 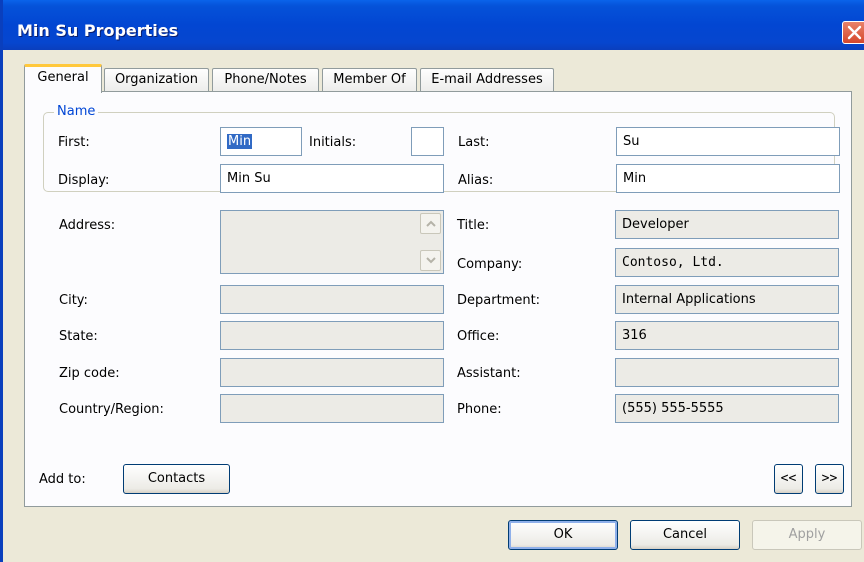 I want to click on display-name-label: Display:, so click(x=84, y=180).